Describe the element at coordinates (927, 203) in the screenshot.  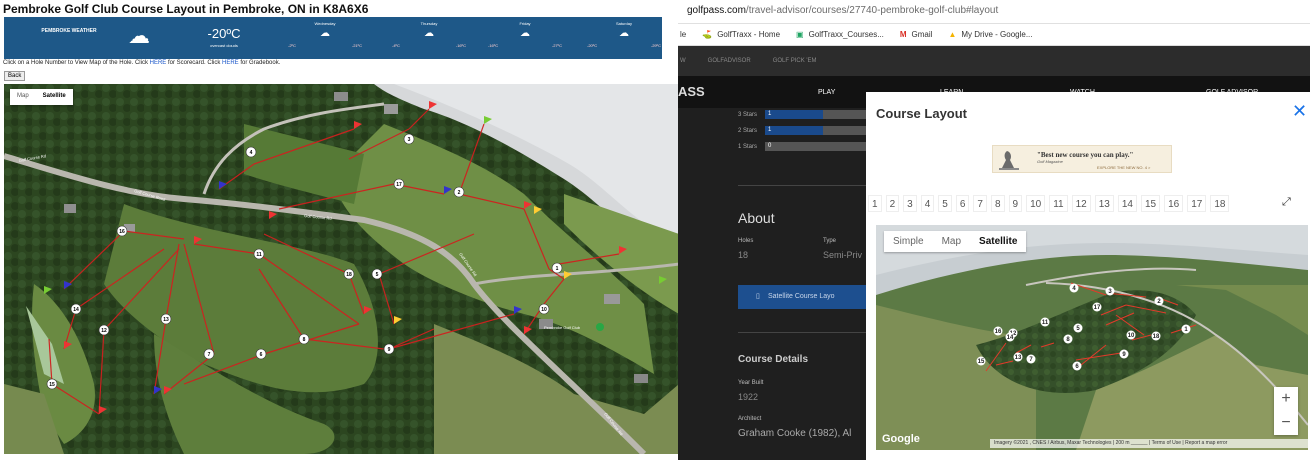
I see `hole-tab-4: 4` at that location.